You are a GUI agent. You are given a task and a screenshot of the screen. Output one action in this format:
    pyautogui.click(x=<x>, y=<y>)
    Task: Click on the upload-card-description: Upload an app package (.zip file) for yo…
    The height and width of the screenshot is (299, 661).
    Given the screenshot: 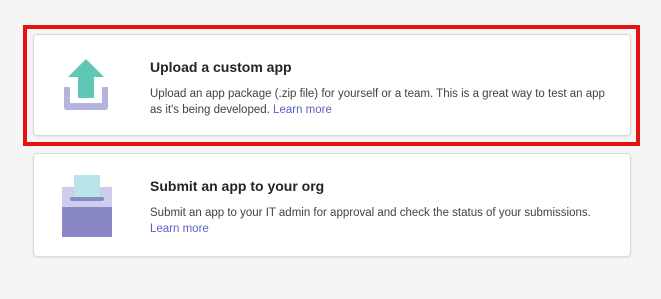 What is the action you would take?
    pyautogui.click(x=385, y=102)
    